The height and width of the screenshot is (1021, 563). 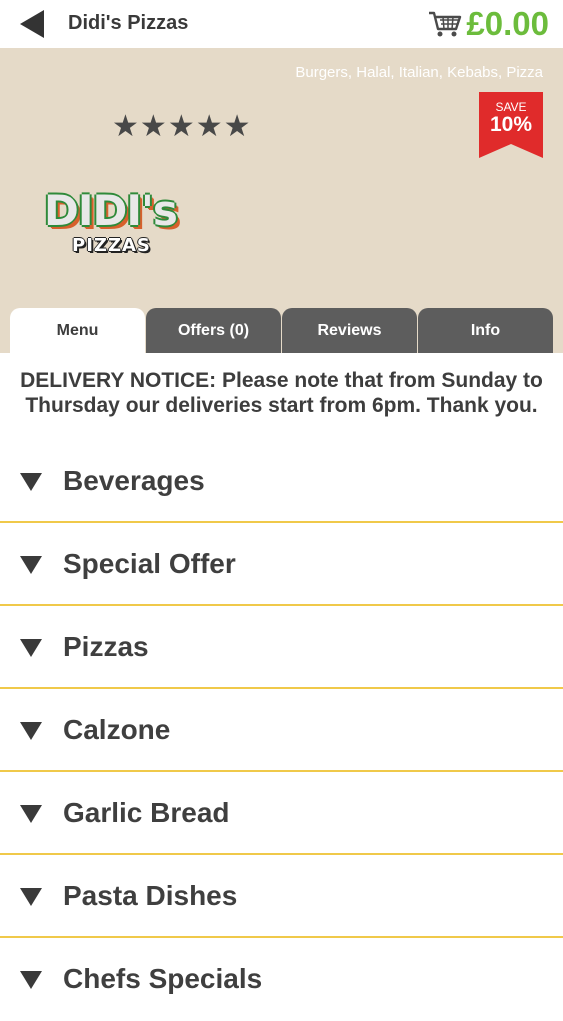 I want to click on tab-reviews: Reviews, so click(x=349, y=330).